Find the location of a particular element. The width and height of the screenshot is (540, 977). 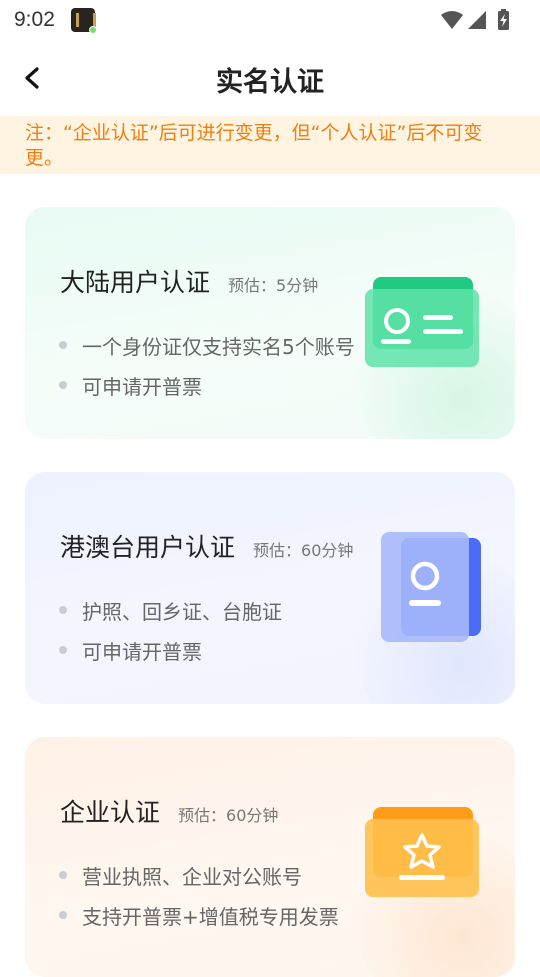

card-title: 企业认证 is located at coordinates (110, 812).